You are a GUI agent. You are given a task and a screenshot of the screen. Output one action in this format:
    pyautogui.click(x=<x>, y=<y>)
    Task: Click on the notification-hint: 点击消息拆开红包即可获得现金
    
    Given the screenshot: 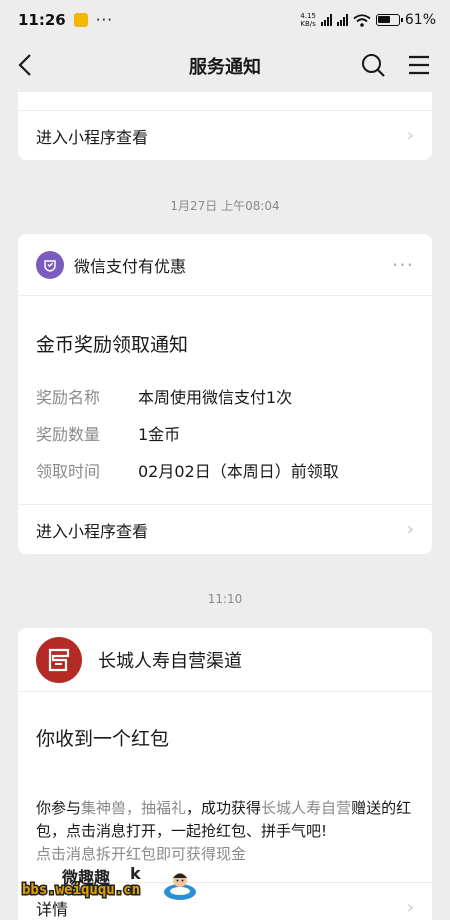 What is the action you would take?
    pyautogui.click(x=141, y=854)
    